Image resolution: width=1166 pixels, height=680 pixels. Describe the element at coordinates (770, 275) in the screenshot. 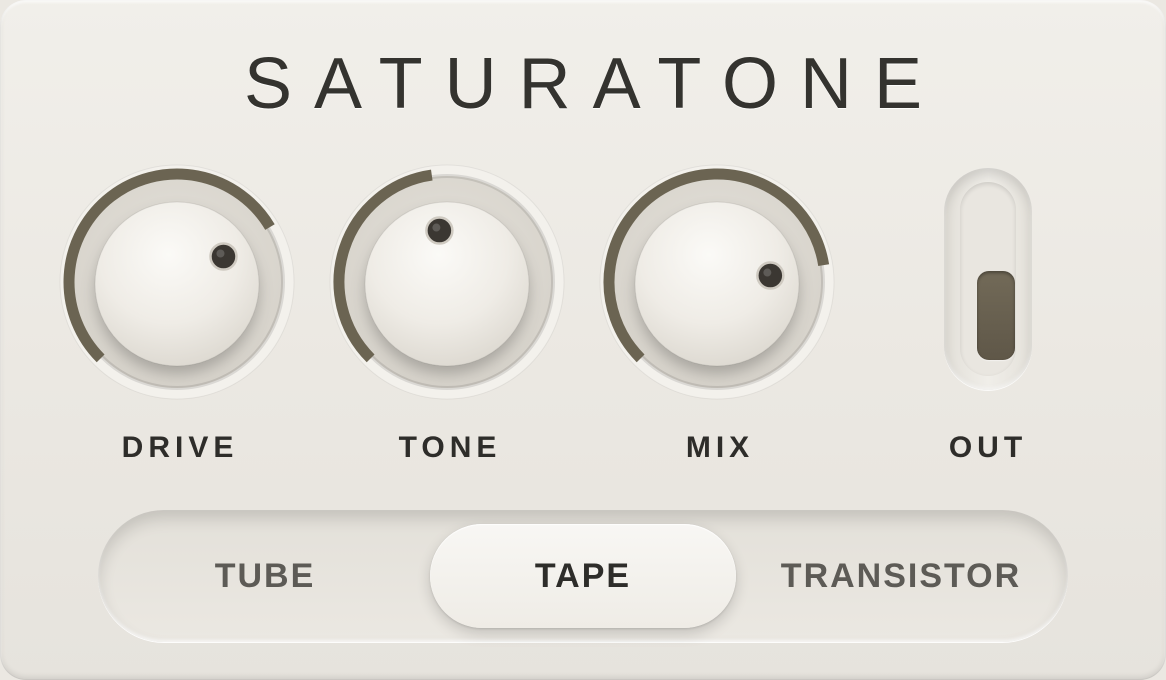

I see `mix-indicator` at that location.